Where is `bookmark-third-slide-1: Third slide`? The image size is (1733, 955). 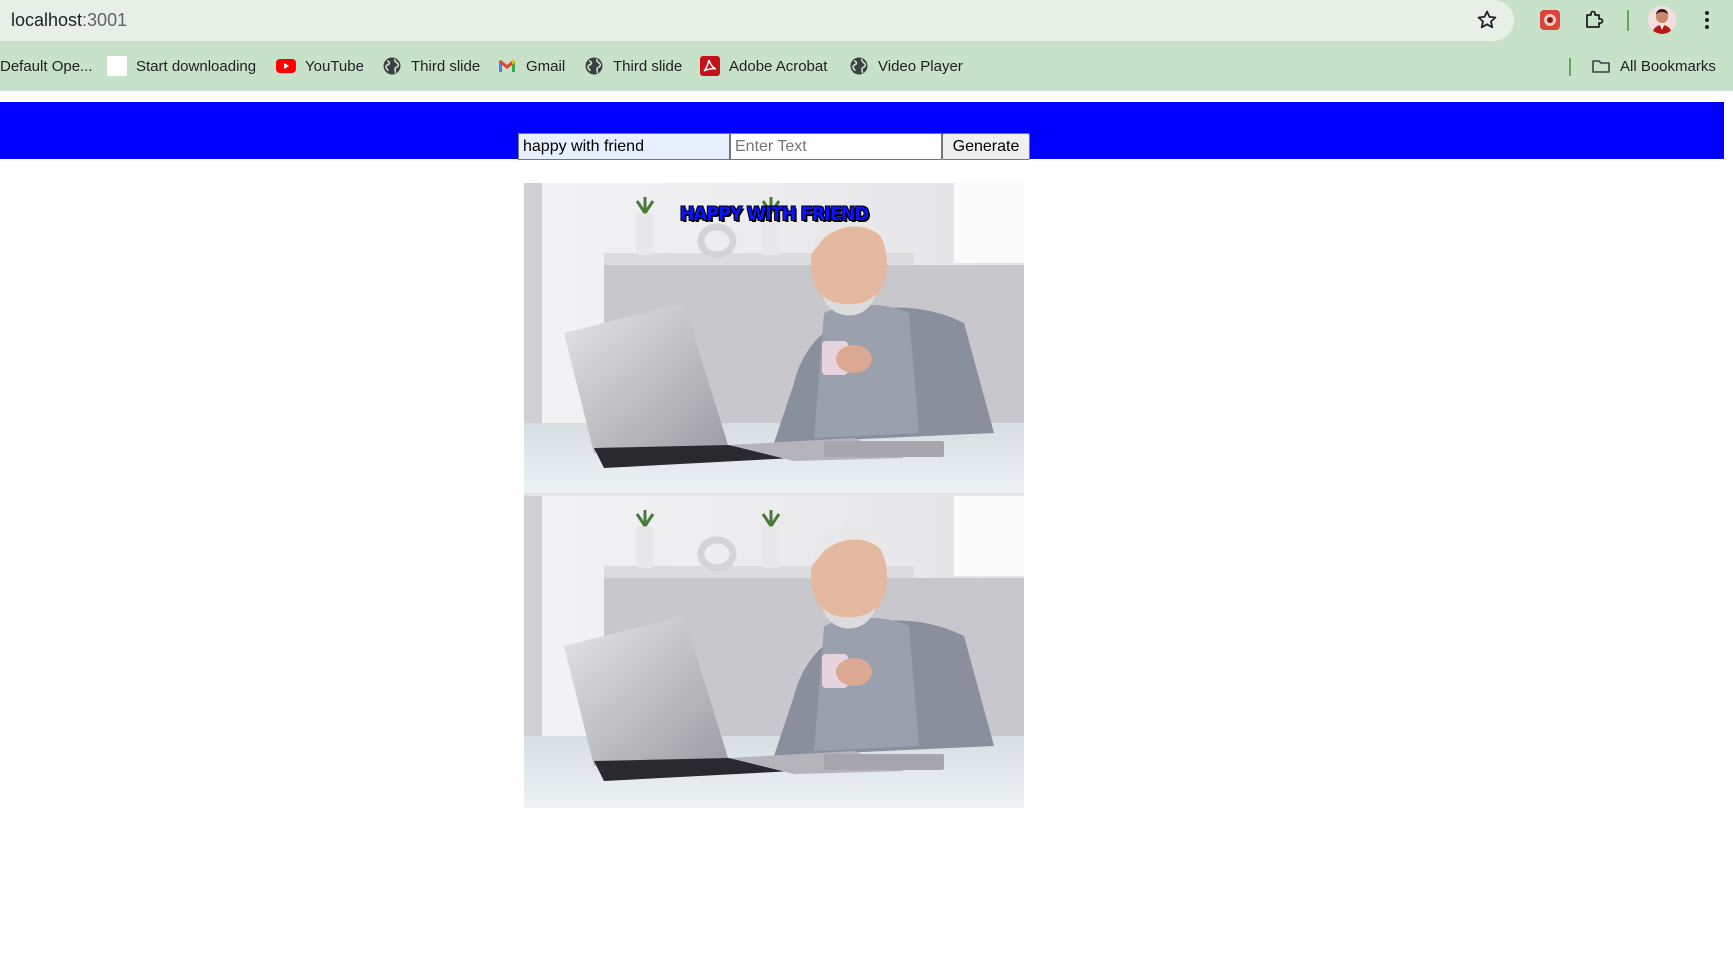
bookmark-third-slide-1: Third slide is located at coordinates (431, 66).